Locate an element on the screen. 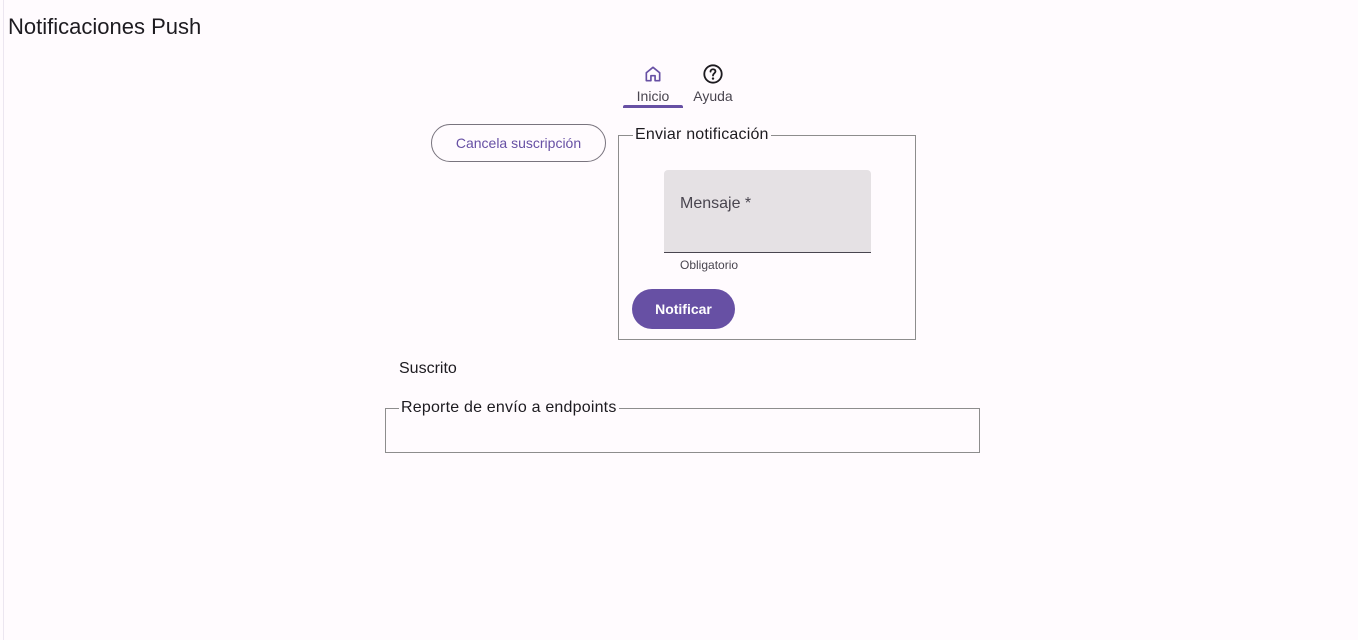 The width and height of the screenshot is (1358, 640). tab-inicio: Inicio is located at coordinates (653, 84).